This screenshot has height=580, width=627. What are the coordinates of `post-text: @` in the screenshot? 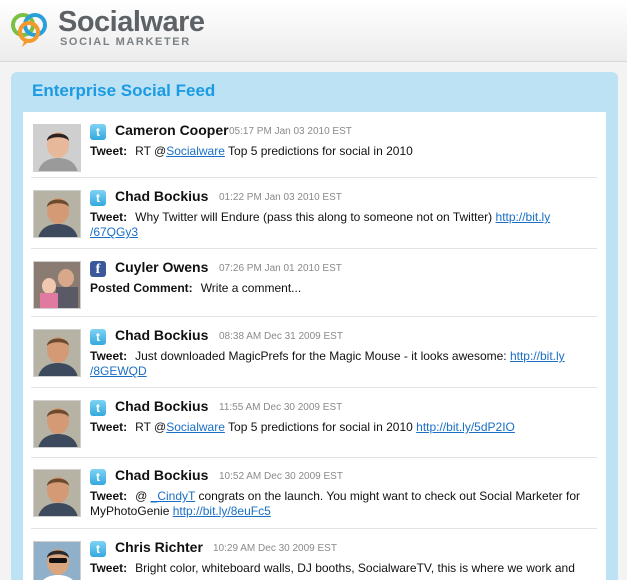 It's located at (143, 496).